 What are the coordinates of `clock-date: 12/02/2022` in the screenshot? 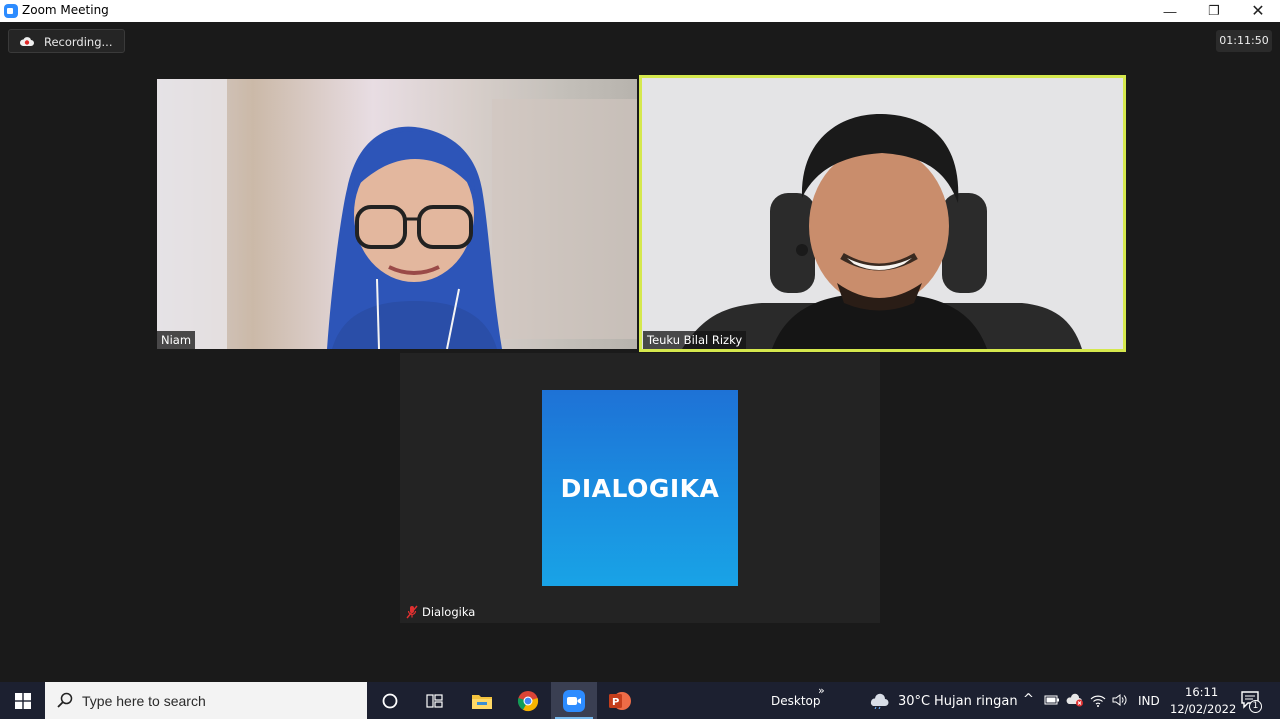 It's located at (1203, 709).